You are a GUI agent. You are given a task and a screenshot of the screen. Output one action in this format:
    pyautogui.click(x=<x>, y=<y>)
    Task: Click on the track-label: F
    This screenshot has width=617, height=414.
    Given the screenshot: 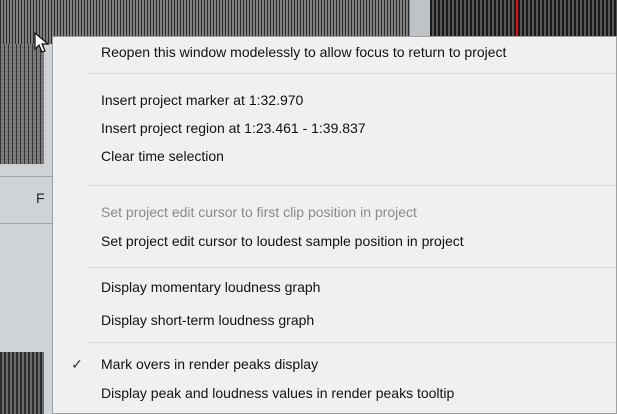 What is the action you would take?
    pyautogui.click(x=40, y=198)
    